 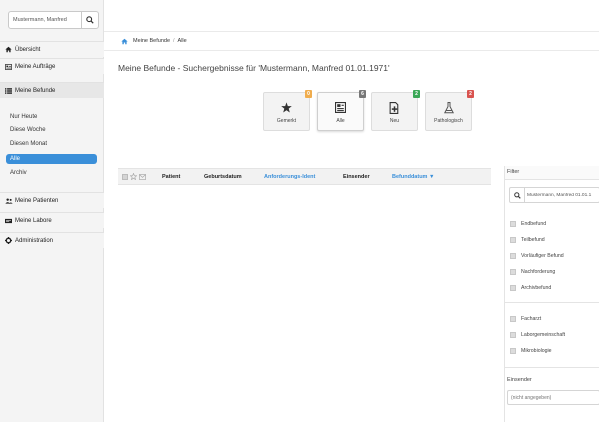 What do you see at coordinates (28, 130) in the screenshot?
I see `sub-item-label: Diese Woche` at bounding box center [28, 130].